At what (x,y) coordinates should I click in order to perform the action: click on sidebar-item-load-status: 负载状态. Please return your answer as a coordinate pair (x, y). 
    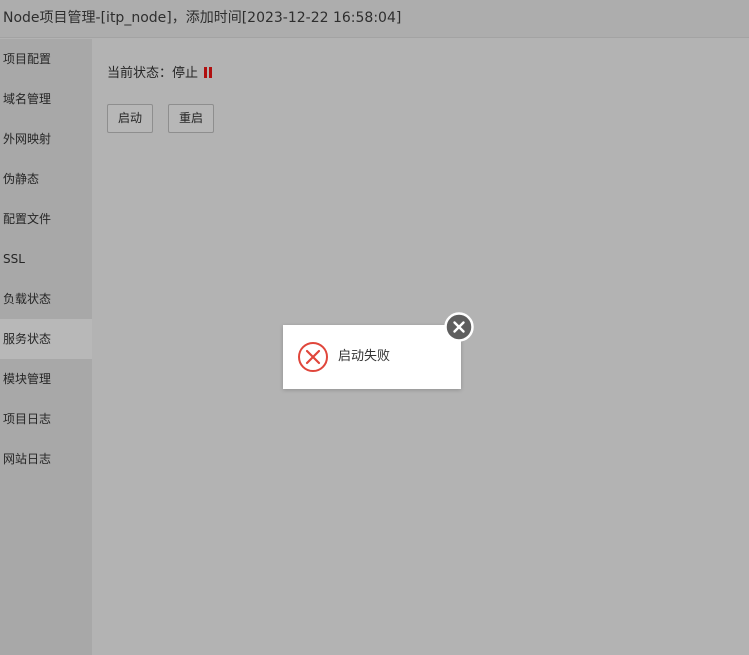
    Looking at the image, I should click on (46, 299).